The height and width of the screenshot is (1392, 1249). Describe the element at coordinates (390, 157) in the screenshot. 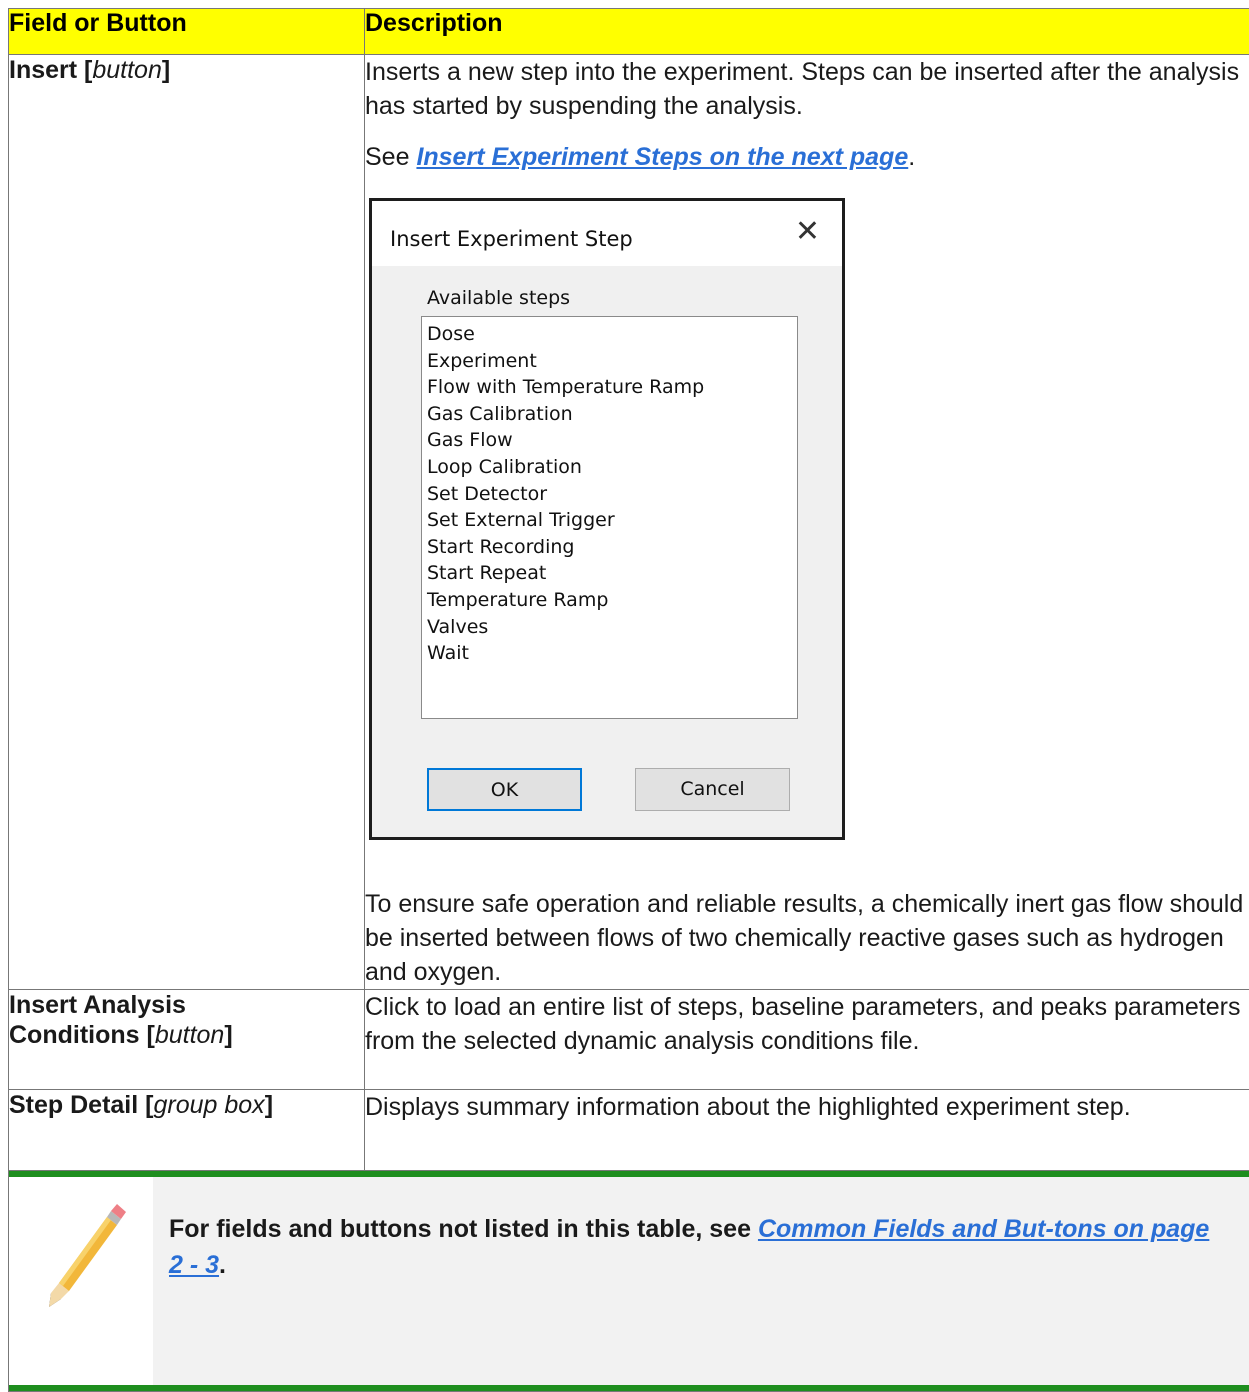

I see `see-prefix: See` at that location.